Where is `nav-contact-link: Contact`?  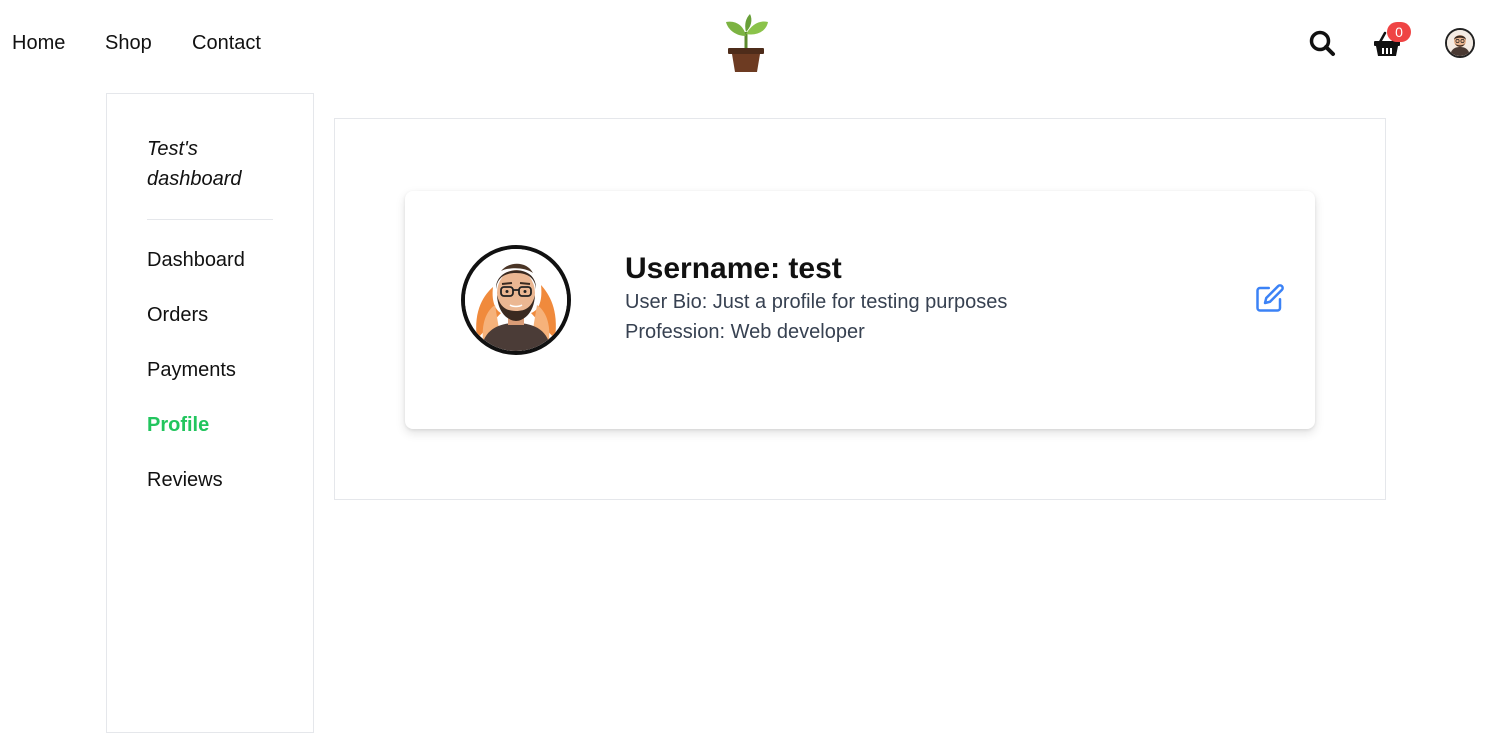 nav-contact-link: Contact is located at coordinates (226, 43).